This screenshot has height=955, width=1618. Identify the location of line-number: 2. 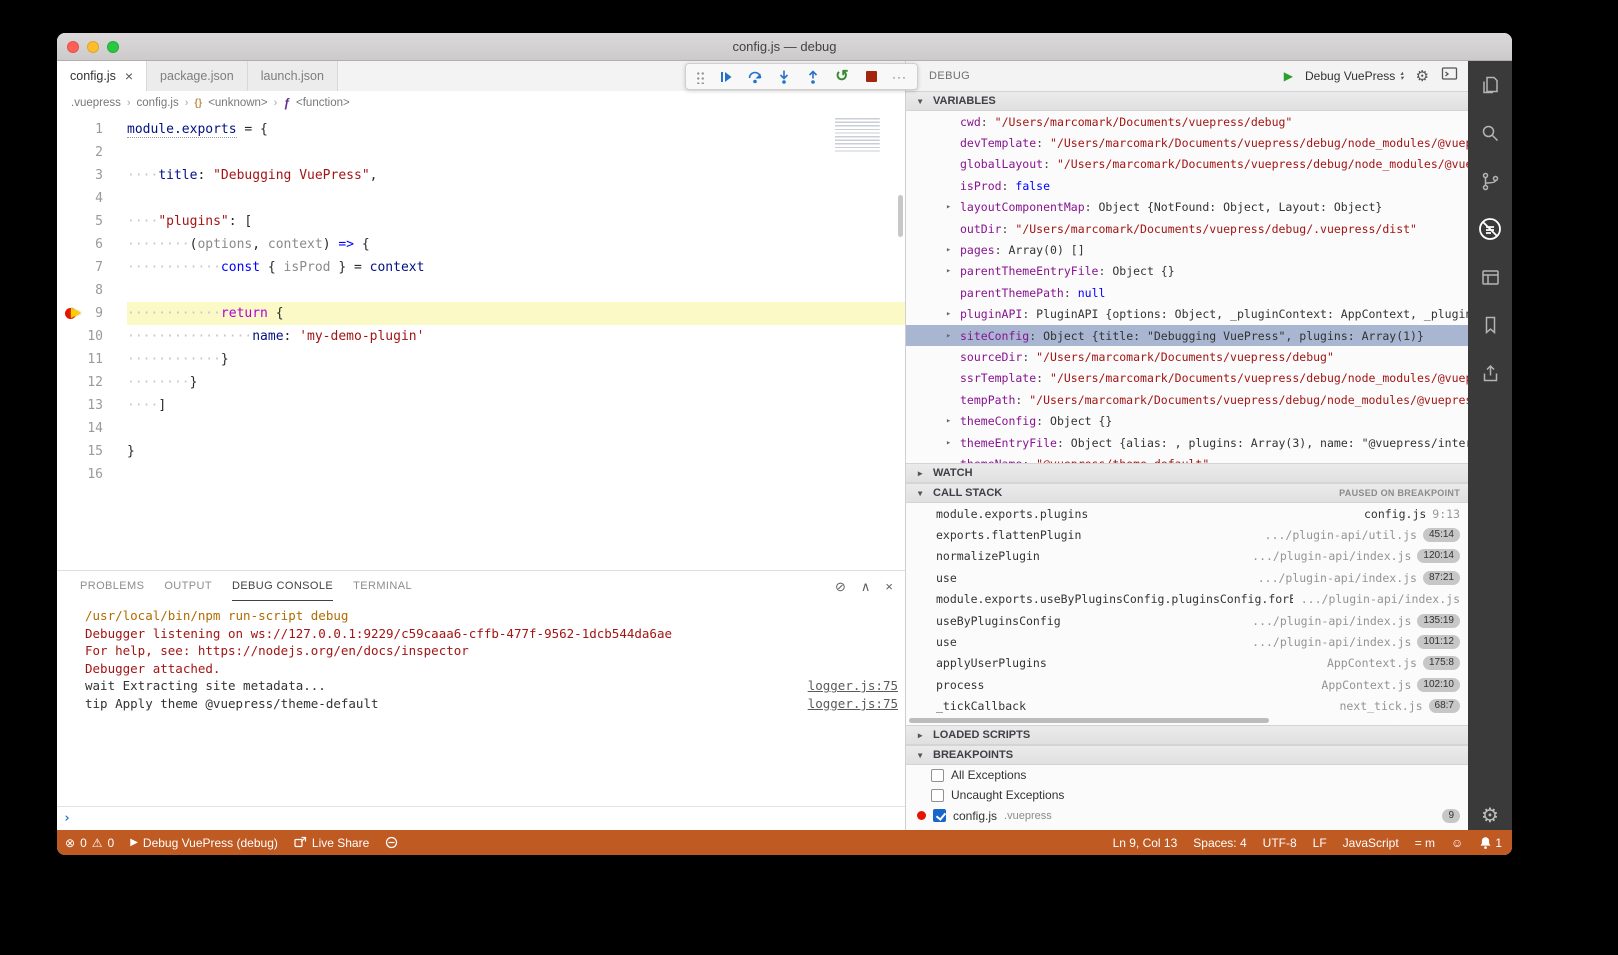
(92, 152).